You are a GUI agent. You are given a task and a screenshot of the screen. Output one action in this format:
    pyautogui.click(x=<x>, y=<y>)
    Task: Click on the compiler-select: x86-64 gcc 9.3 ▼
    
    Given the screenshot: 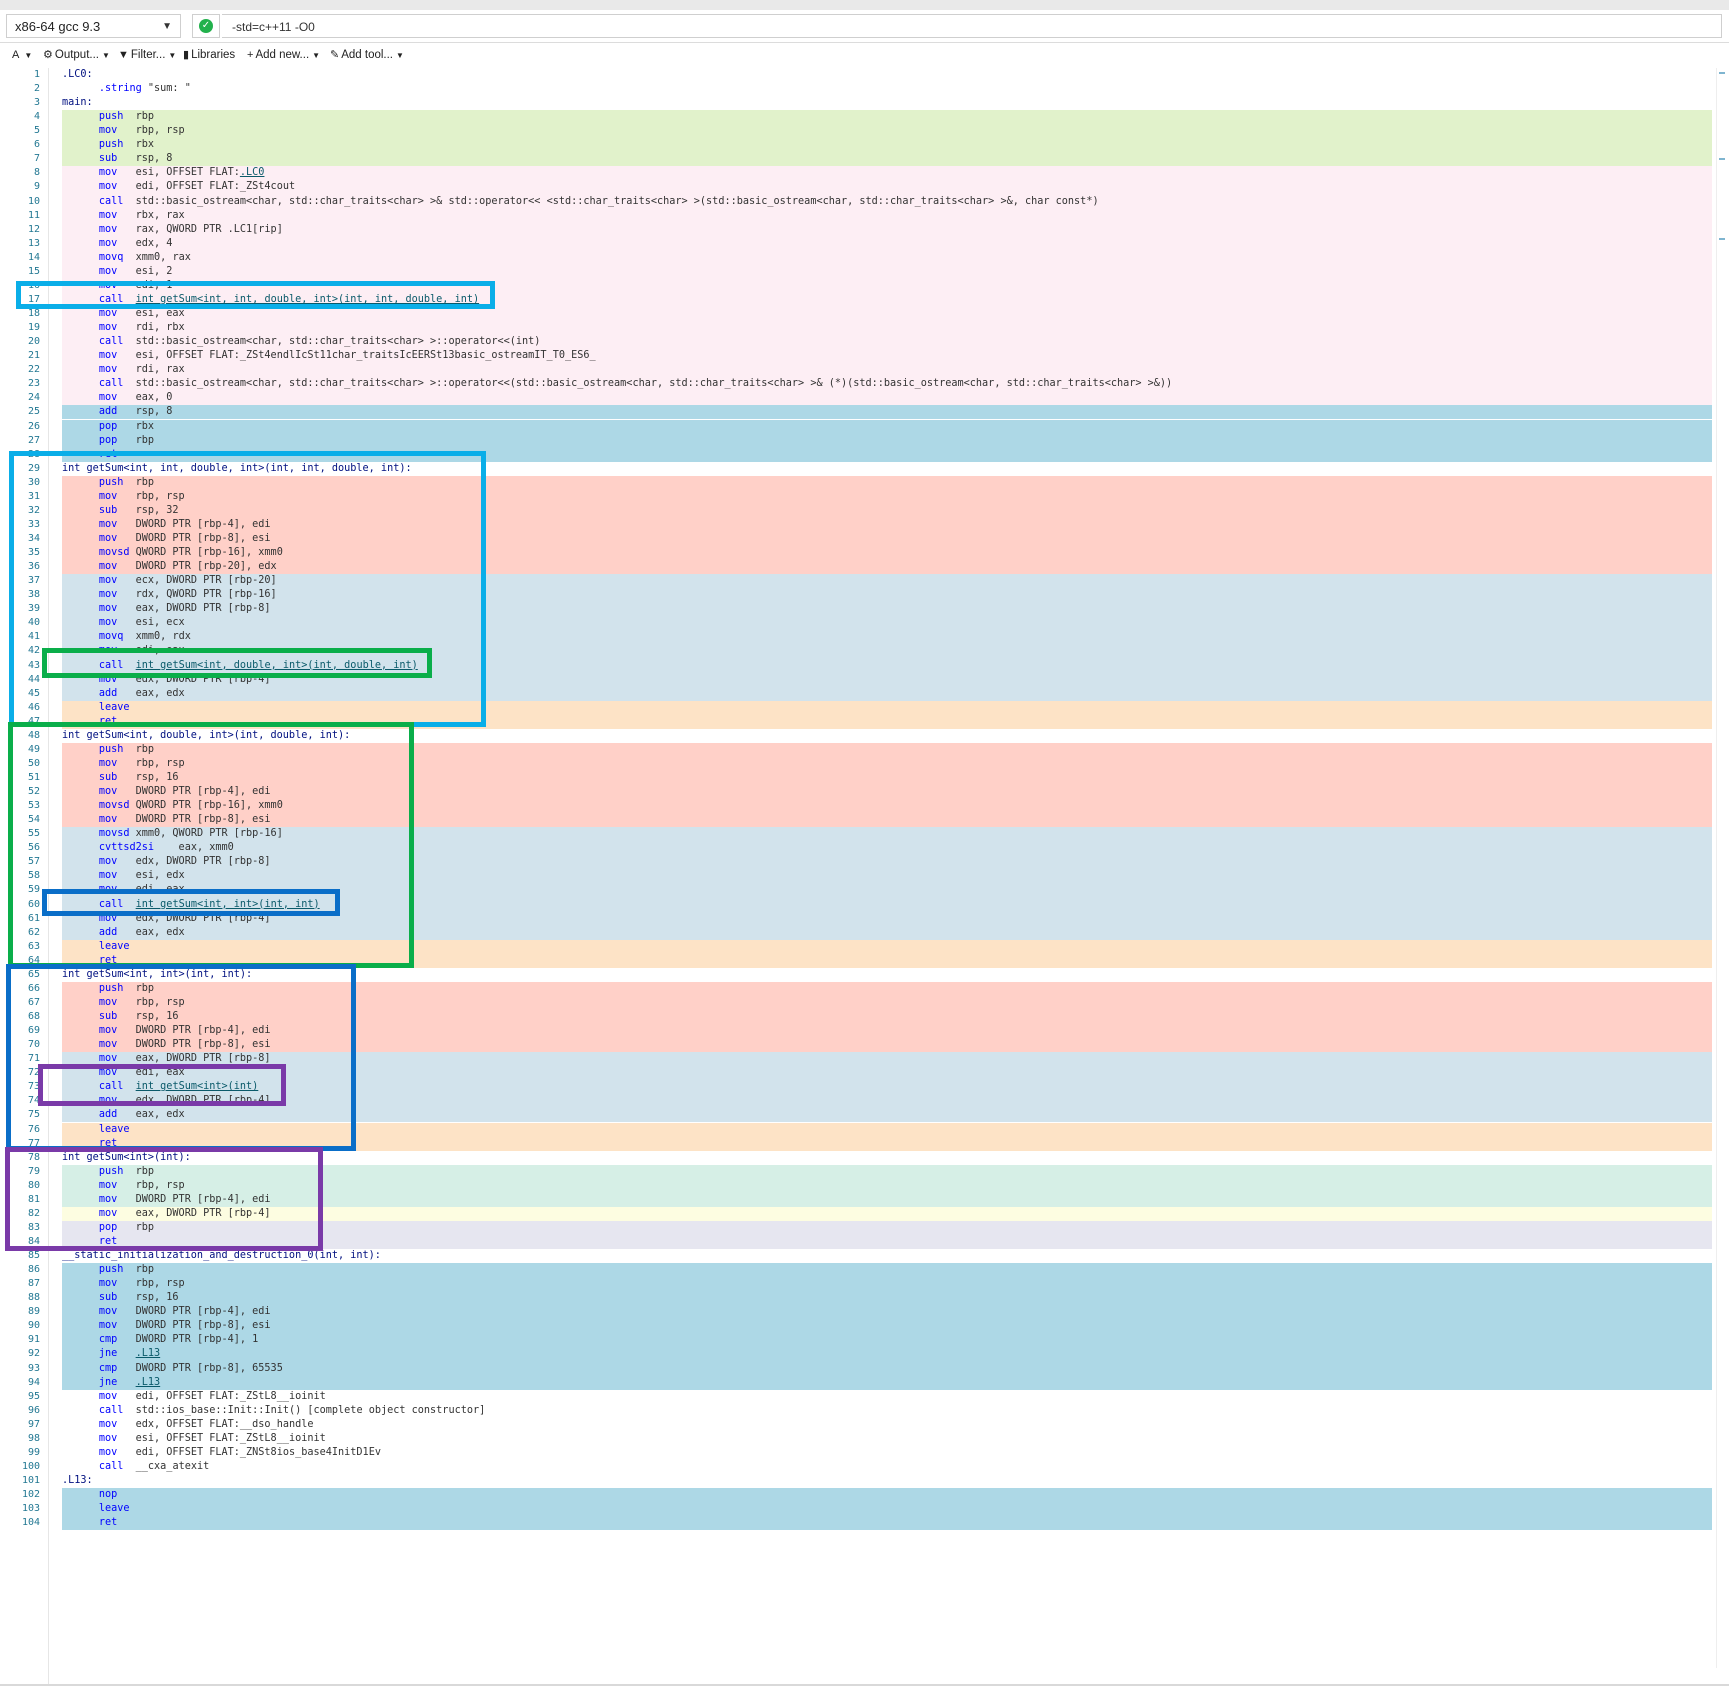 What is the action you would take?
    pyautogui.click(x=93, y=26)
    